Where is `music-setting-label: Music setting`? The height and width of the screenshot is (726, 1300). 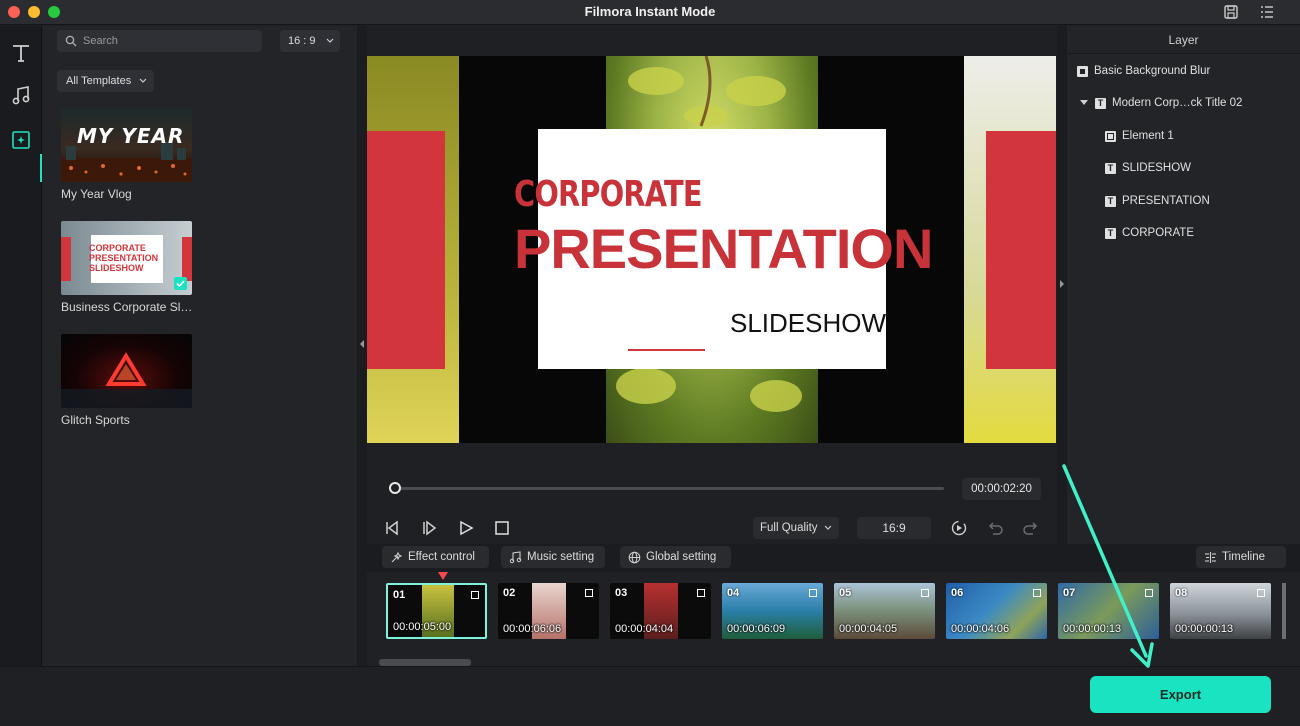
music-setting-label: Music setting is located at coordinates (561, 557).